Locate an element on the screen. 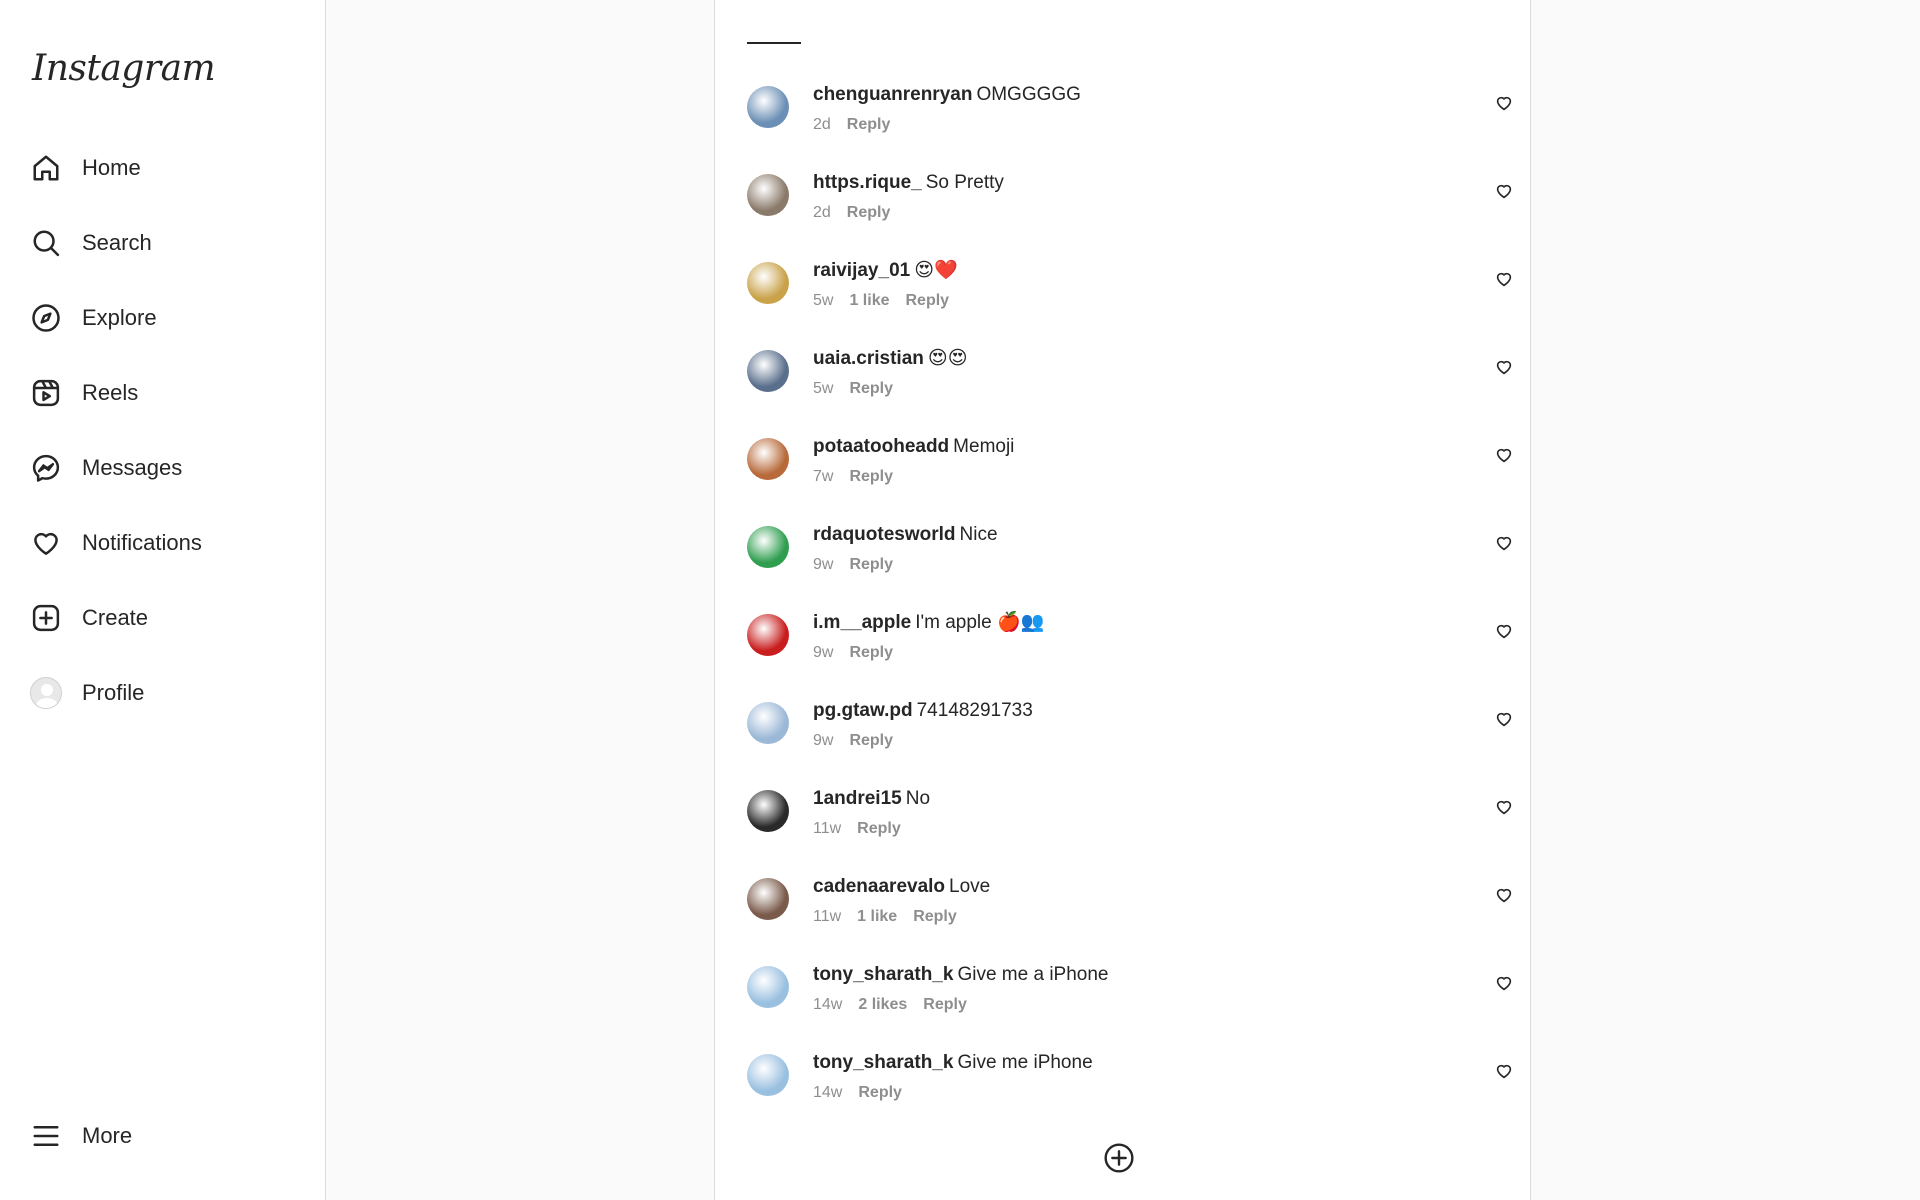 The height and width of the screenshot is (1200, 1920). comment-item: pg.gtaw.pd 74148291733 9w Reply is located at coordinates (1129, 736).